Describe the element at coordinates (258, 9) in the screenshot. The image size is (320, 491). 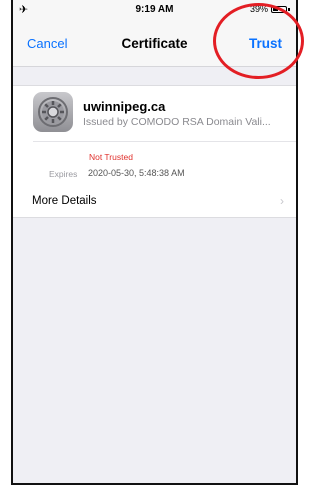
I see `battery-percent: 39%` at that location.